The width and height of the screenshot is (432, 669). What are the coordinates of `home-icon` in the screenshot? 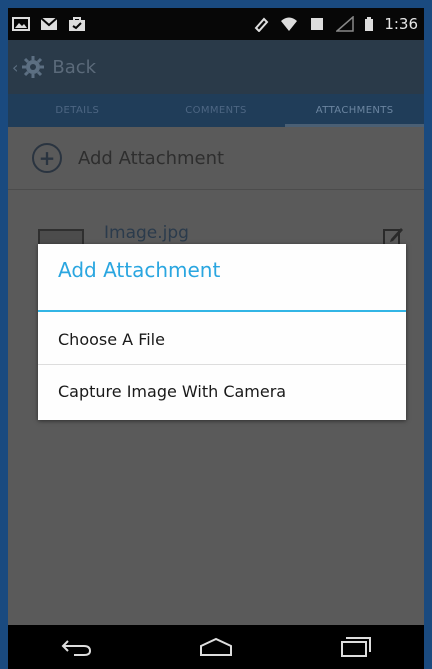 It's located at (215, 646).